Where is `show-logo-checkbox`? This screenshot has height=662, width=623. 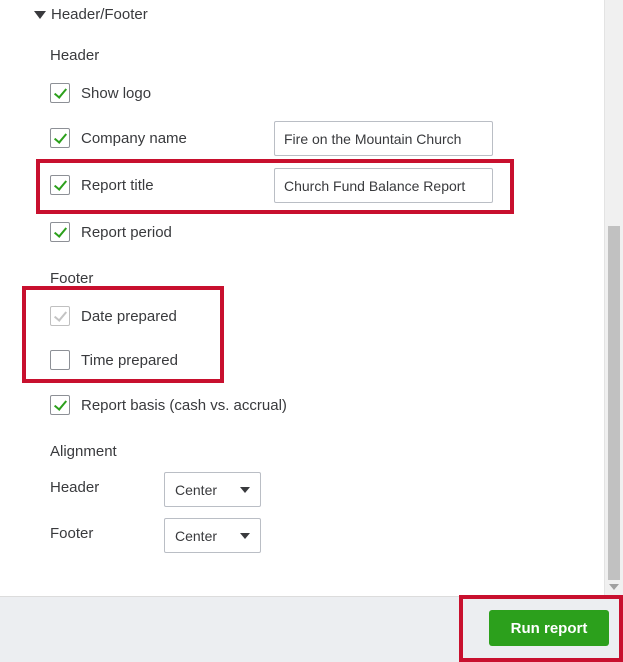
show-logo-checkbox is located at coordinates (60, 93).